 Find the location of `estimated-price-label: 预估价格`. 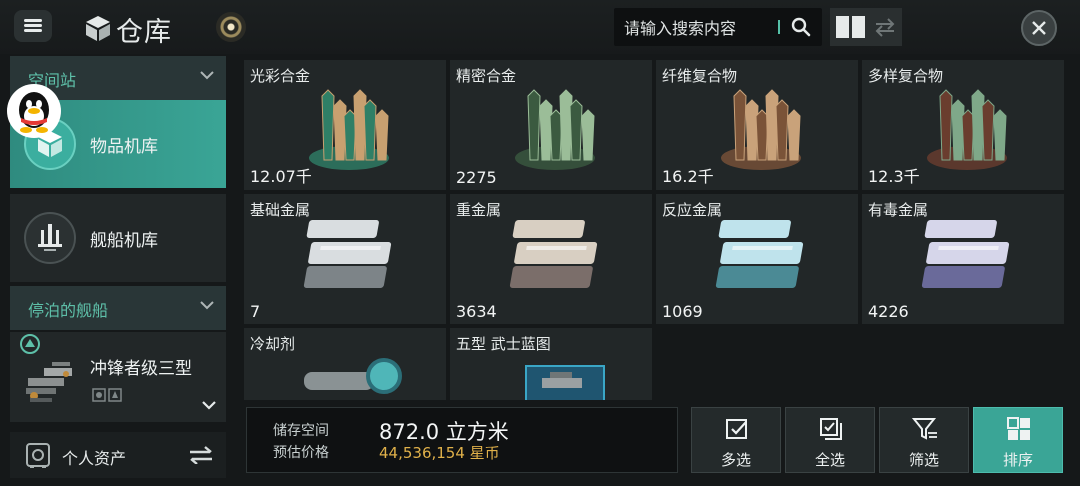

estimated-price-label: 预估价格 is located at coordinates (301, 453).